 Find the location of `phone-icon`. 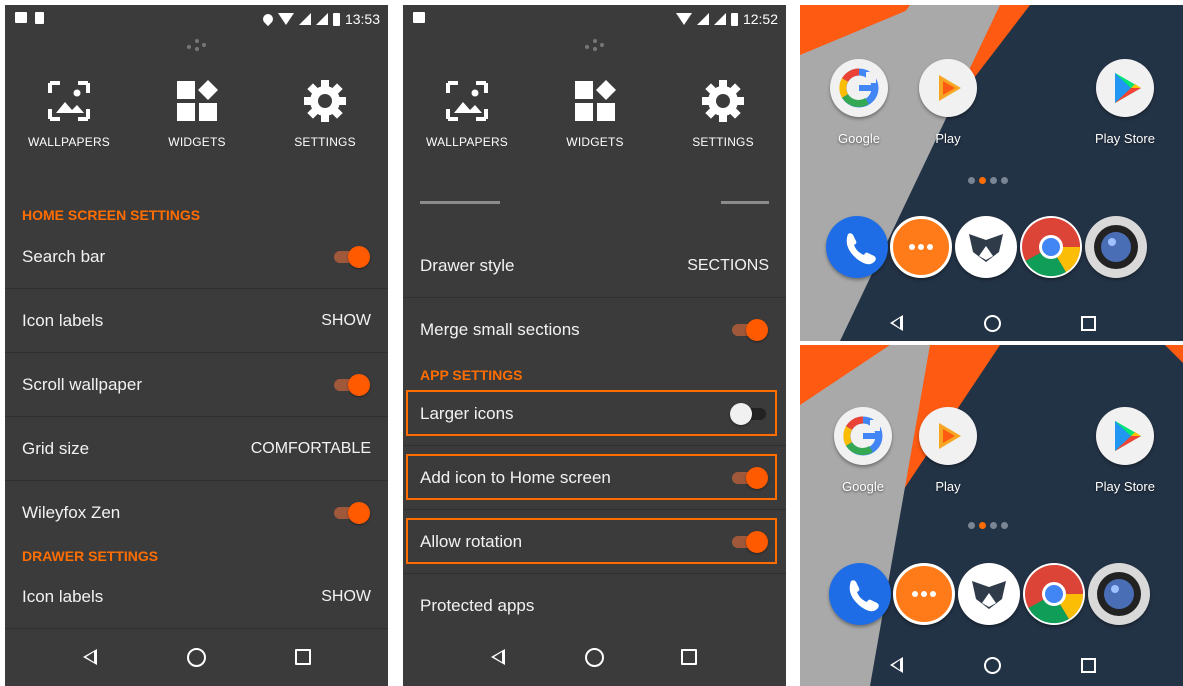

phone-icon is located at coordinates (864, 596).